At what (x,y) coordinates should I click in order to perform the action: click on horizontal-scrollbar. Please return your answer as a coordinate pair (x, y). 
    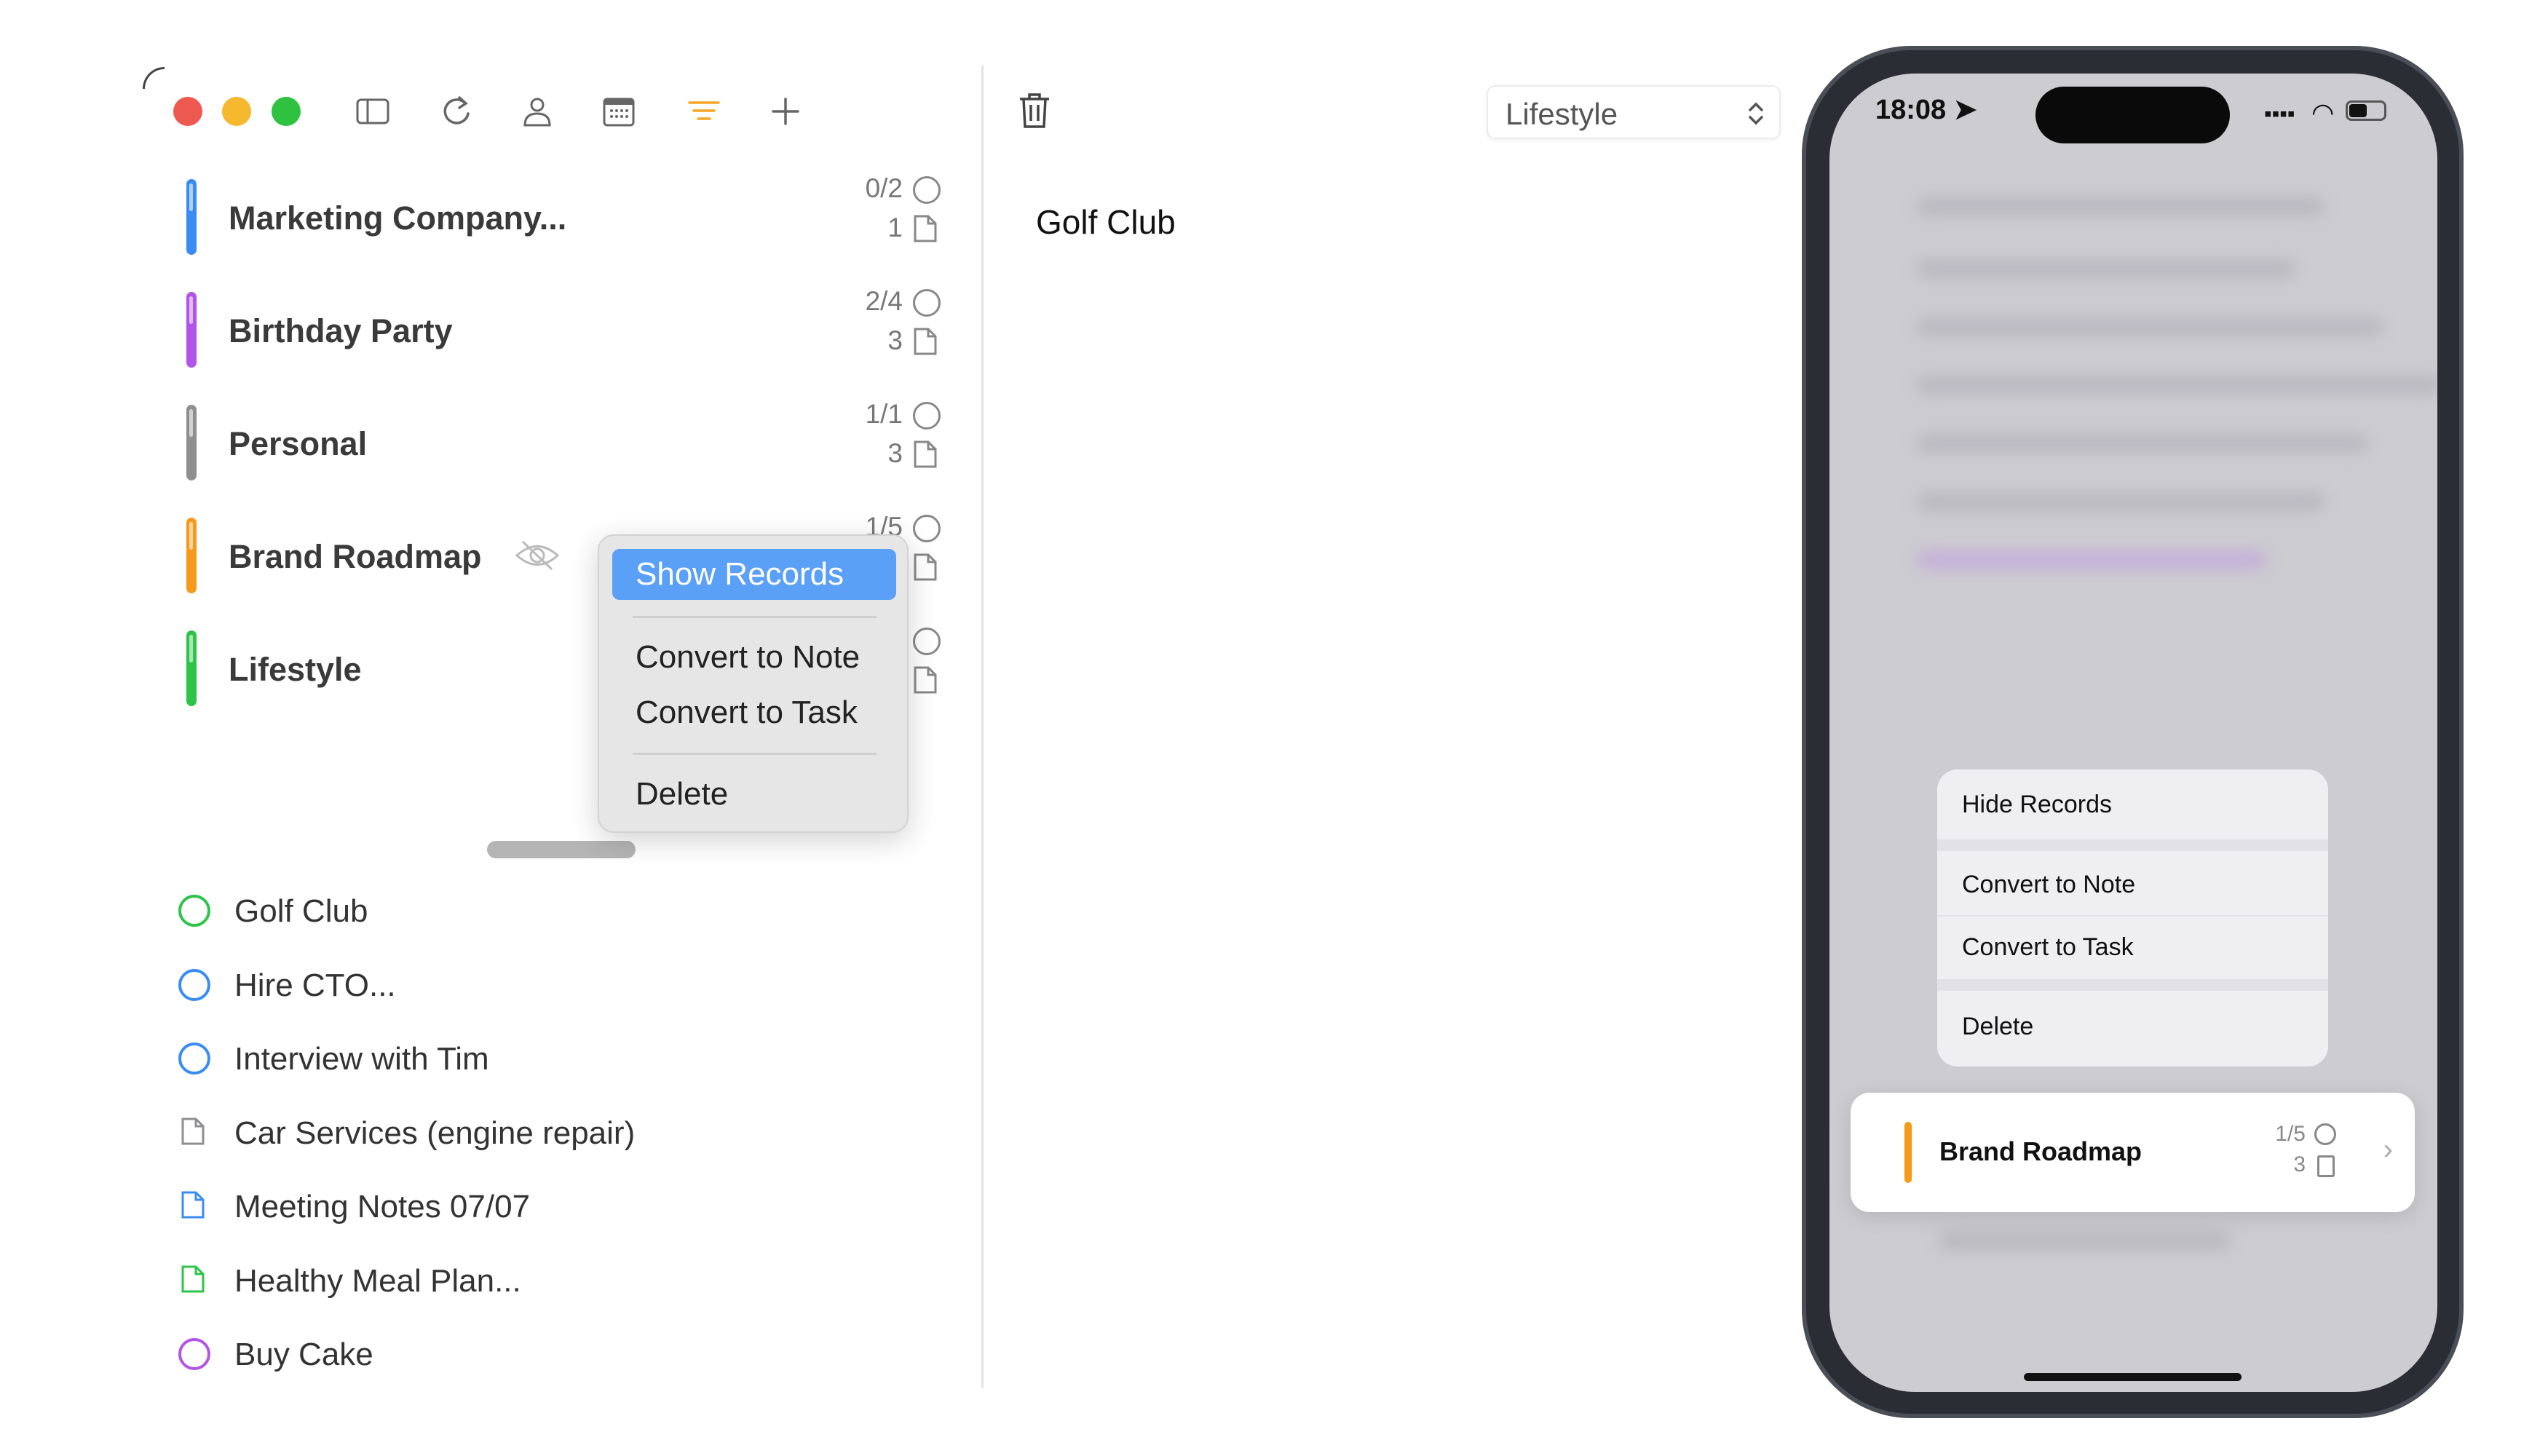
    Looking at the image, I should click on (561, 849).